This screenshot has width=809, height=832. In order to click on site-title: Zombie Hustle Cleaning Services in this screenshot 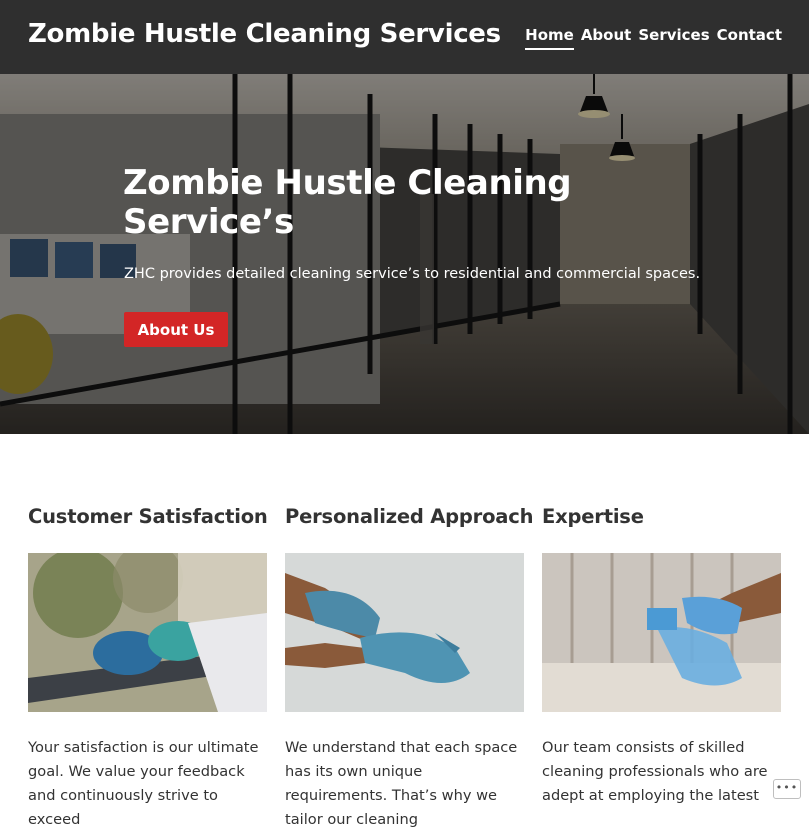, I will do `click(264, 34)`.